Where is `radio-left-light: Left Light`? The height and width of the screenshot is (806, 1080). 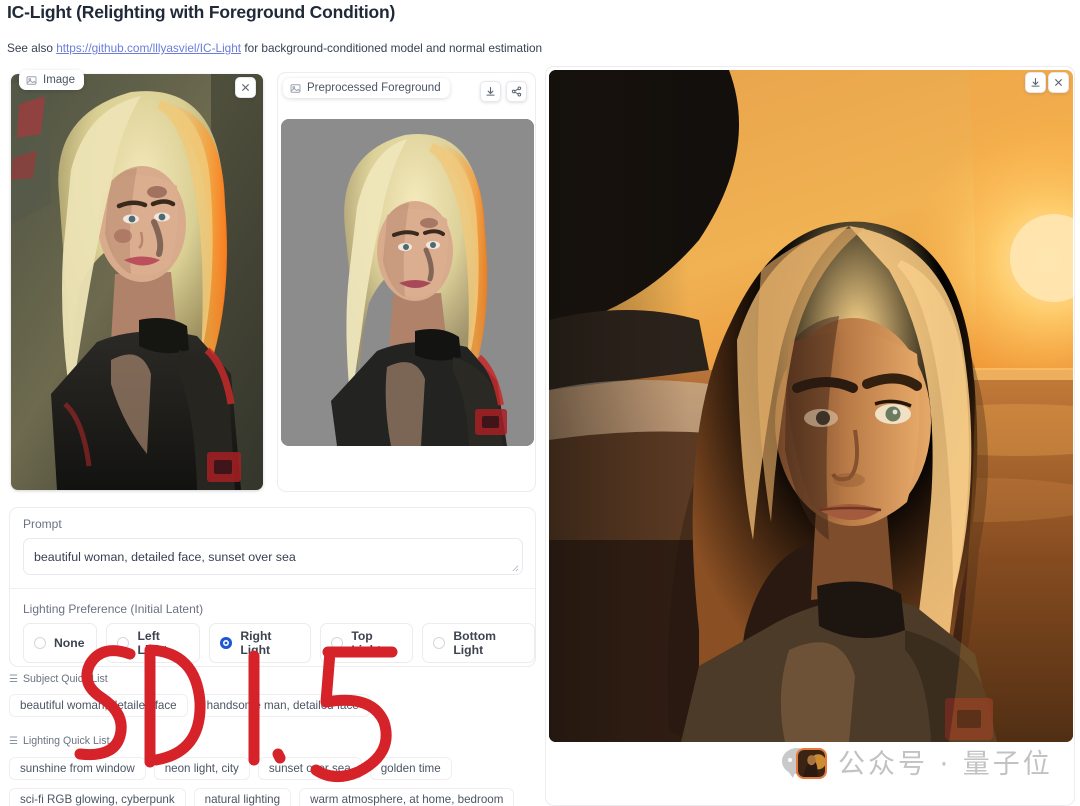
radio-left-light: Left Light is located at coordinates (153, 643).